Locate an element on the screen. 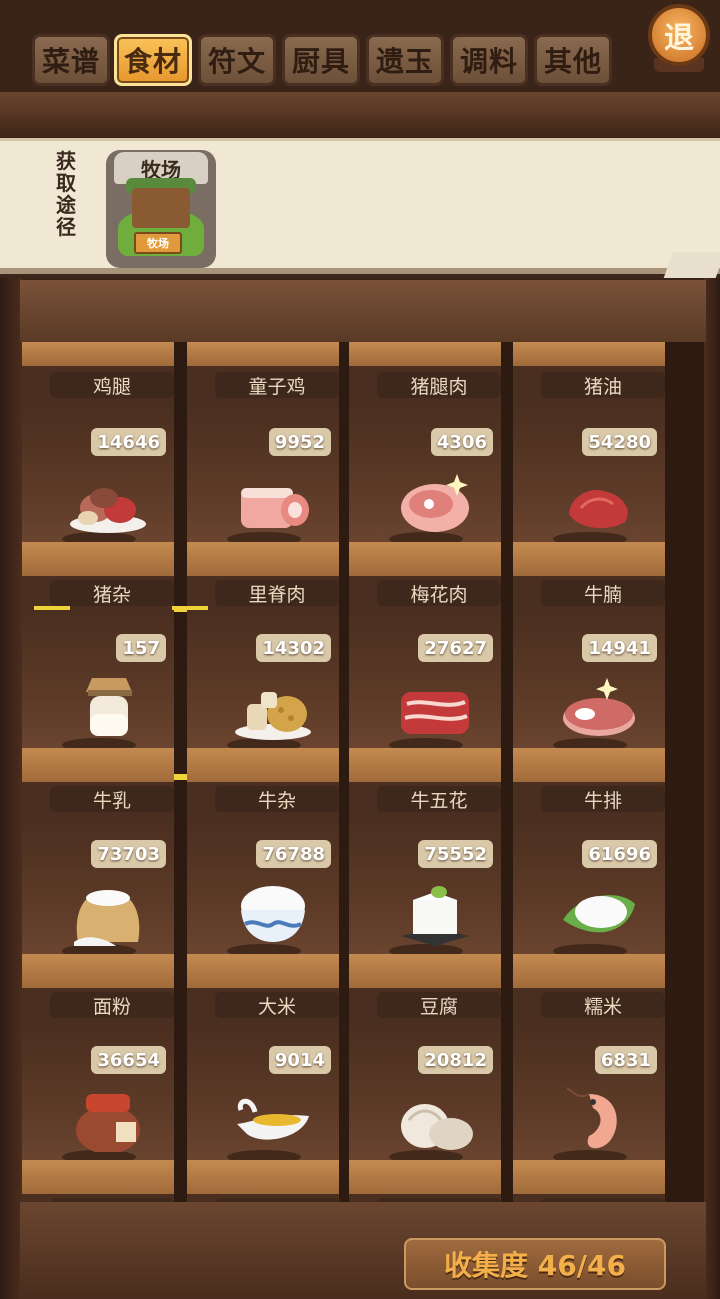  steak-icon is located at coordinates (599, 707).